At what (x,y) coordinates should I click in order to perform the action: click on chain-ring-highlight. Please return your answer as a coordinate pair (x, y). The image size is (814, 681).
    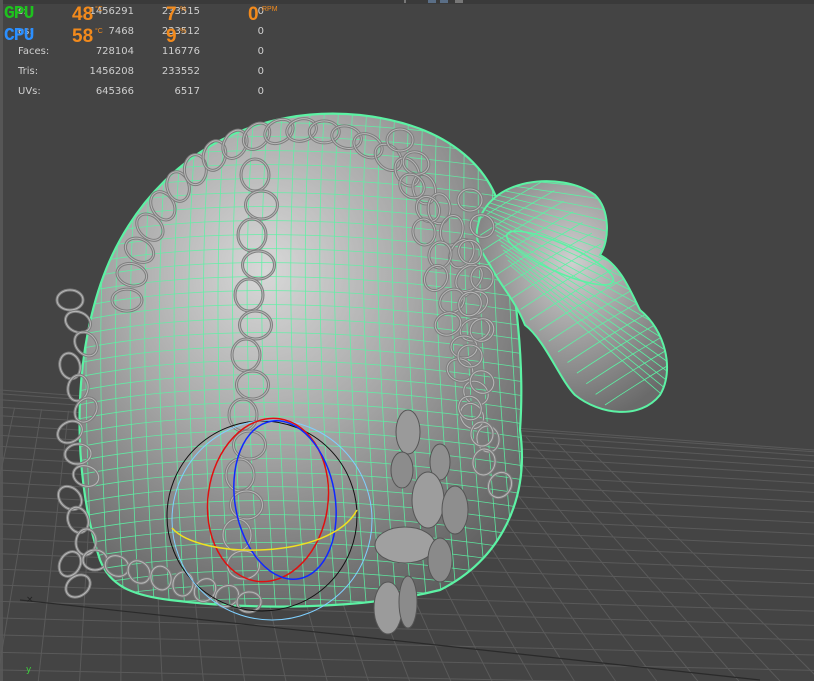
    Looking at the image, I should click on (70, 300).